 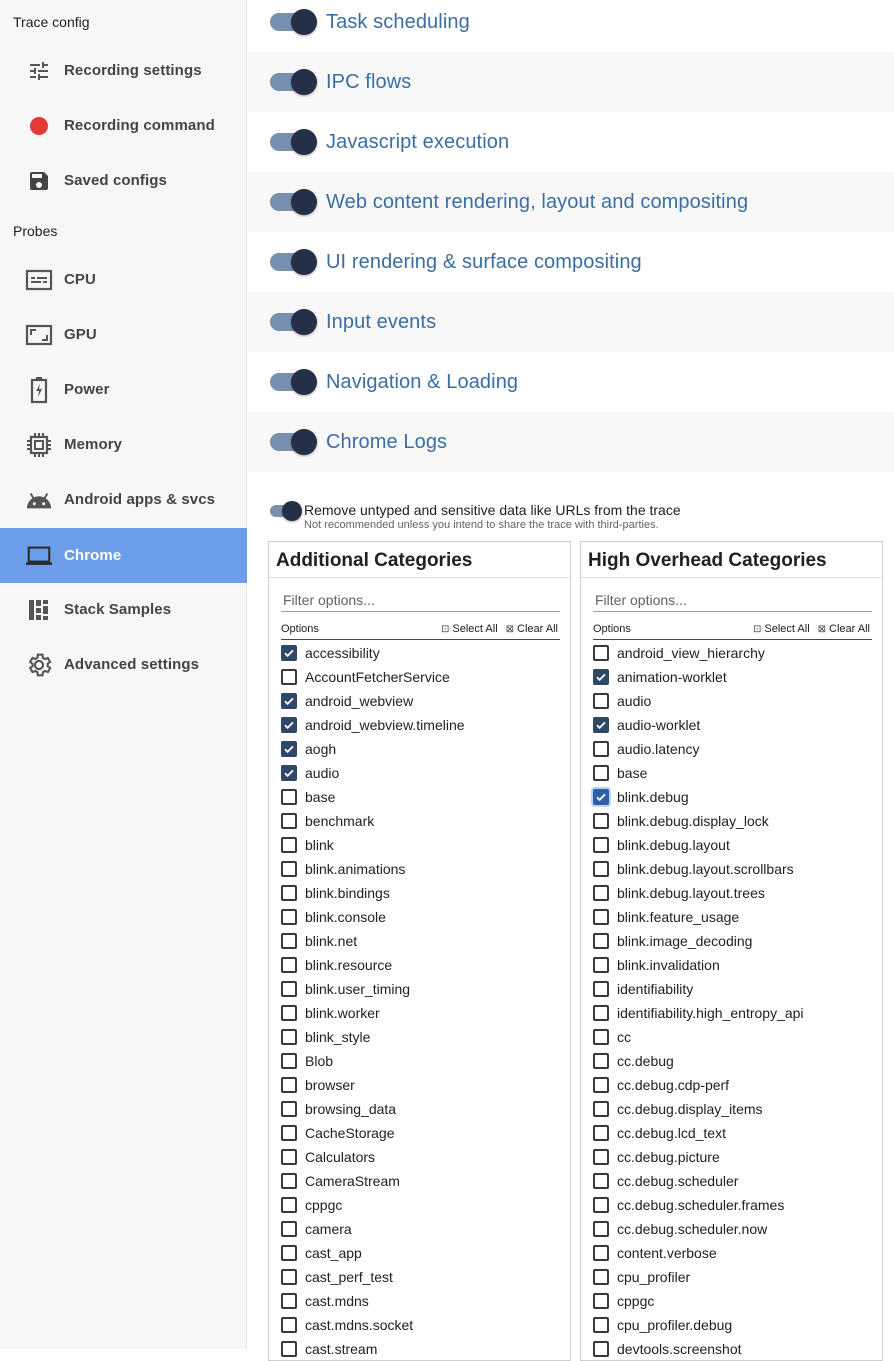 What do you see at coordinates (735, 965) in the screenshot?
I see `option-item: blink.invalidation` at bounding box center [735, 965].